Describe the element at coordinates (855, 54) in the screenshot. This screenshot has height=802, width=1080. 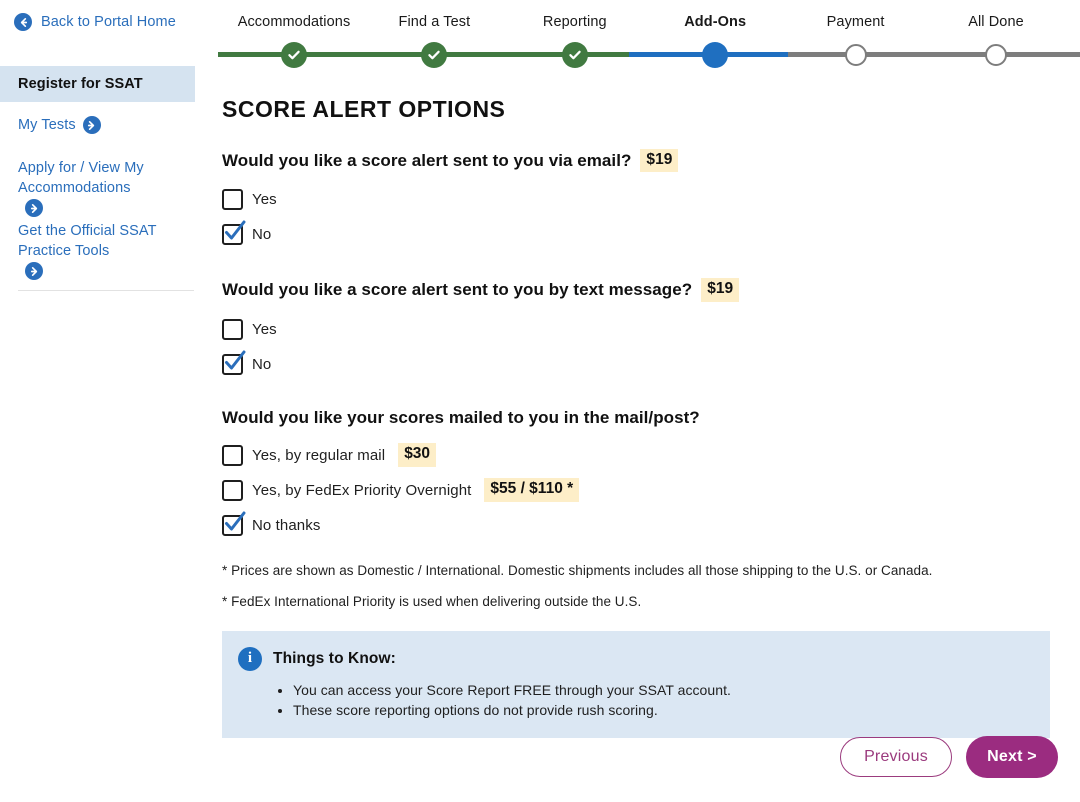
I see `stepper-node-payment` at that location.